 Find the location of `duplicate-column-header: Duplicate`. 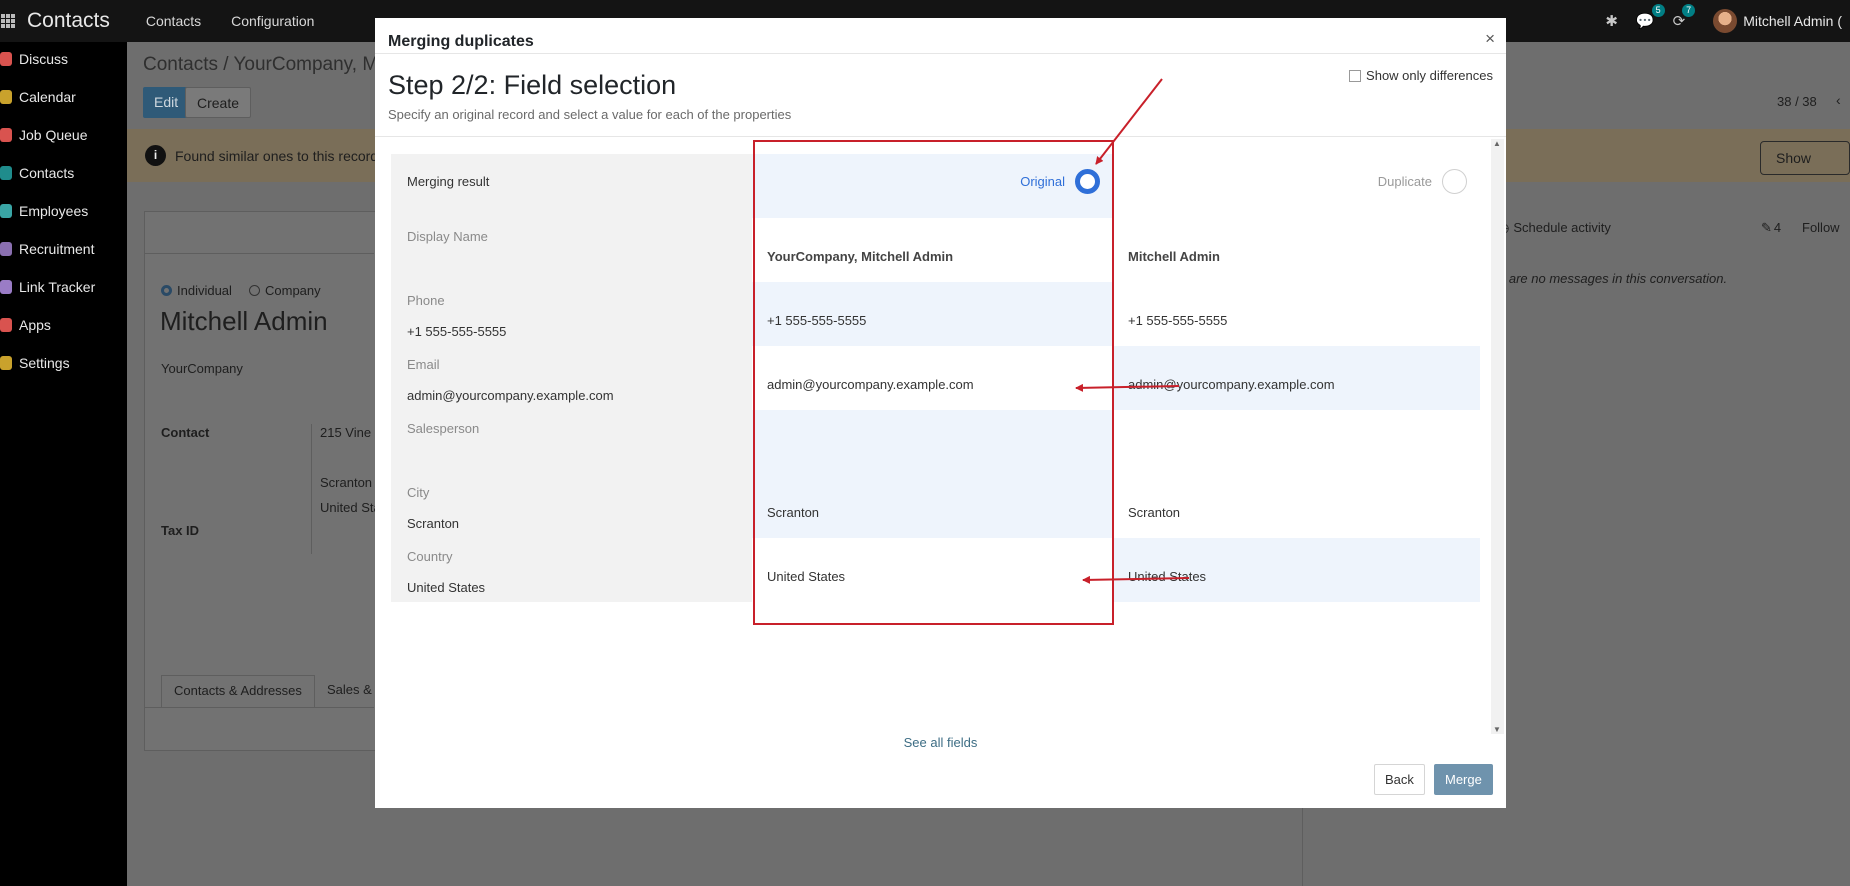

duplicate-column-header: Duplicate is located at coordinates (1296, 186).